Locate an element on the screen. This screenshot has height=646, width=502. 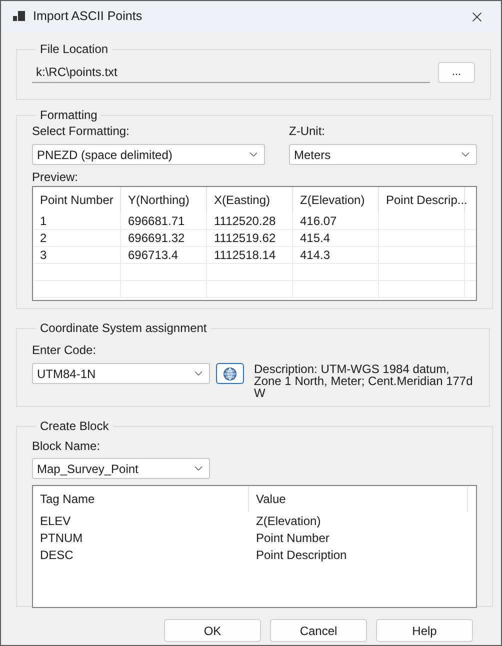
group-title: Create Block is located at coordinates (74, 426).